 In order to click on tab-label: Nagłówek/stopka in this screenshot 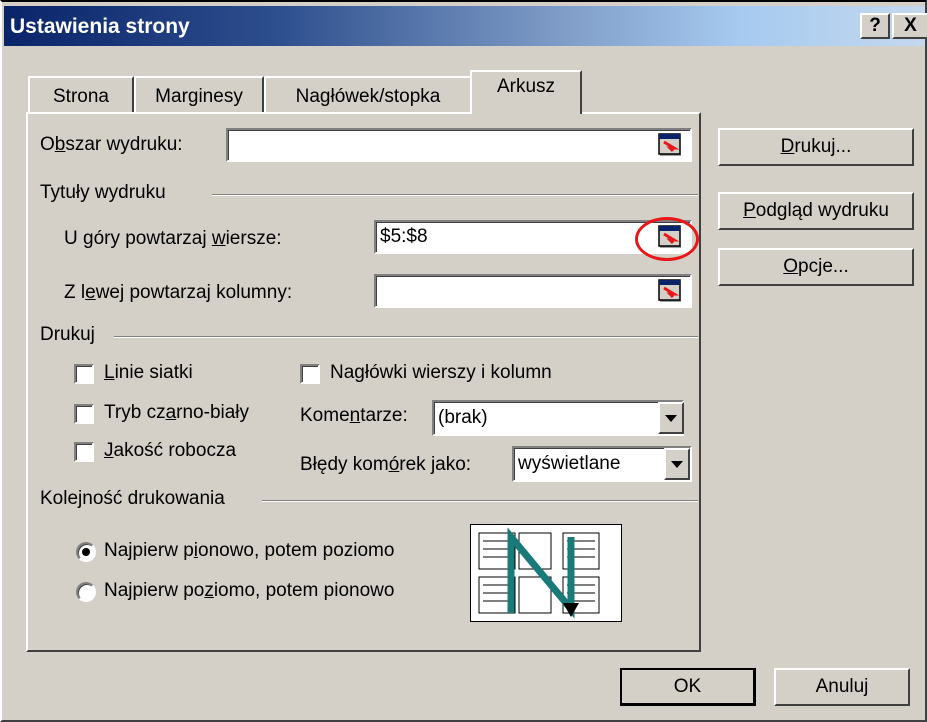, I will do `click(368, 96)`.